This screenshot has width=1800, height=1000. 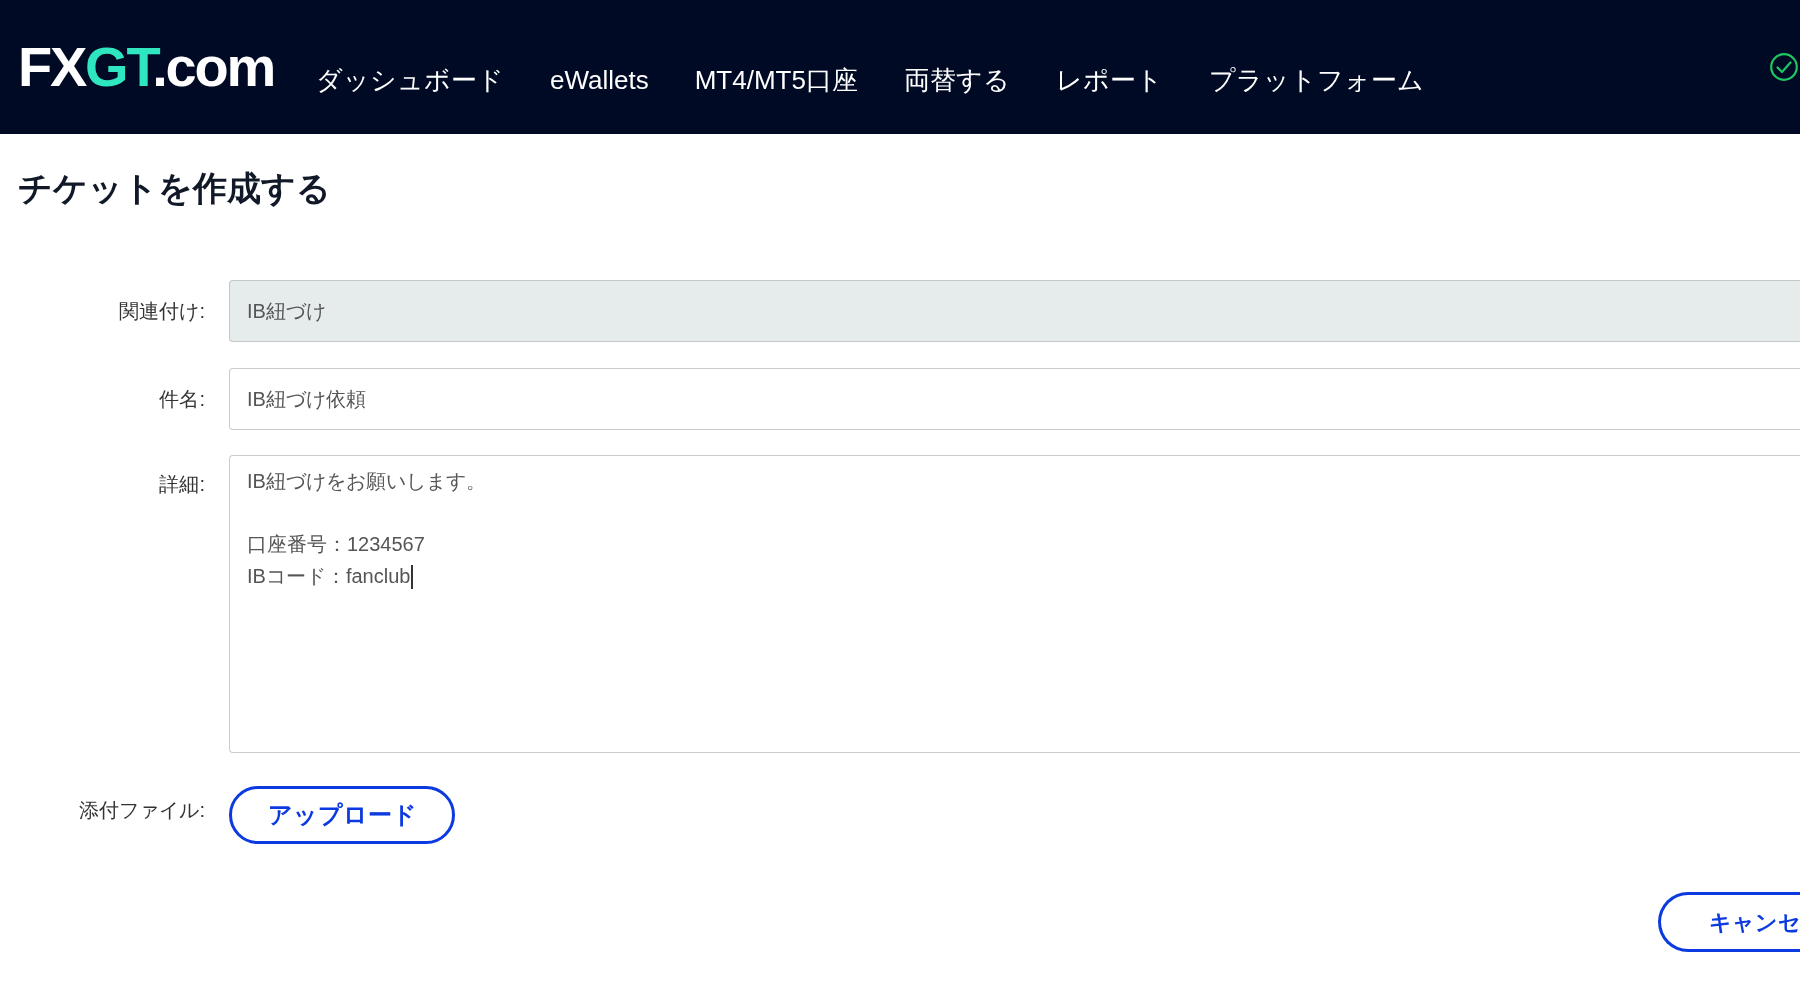 What do you see at coordinates (146, 67) in the screenshot?
I see `logo: FXGT.com` at bounding box center [146, 67].